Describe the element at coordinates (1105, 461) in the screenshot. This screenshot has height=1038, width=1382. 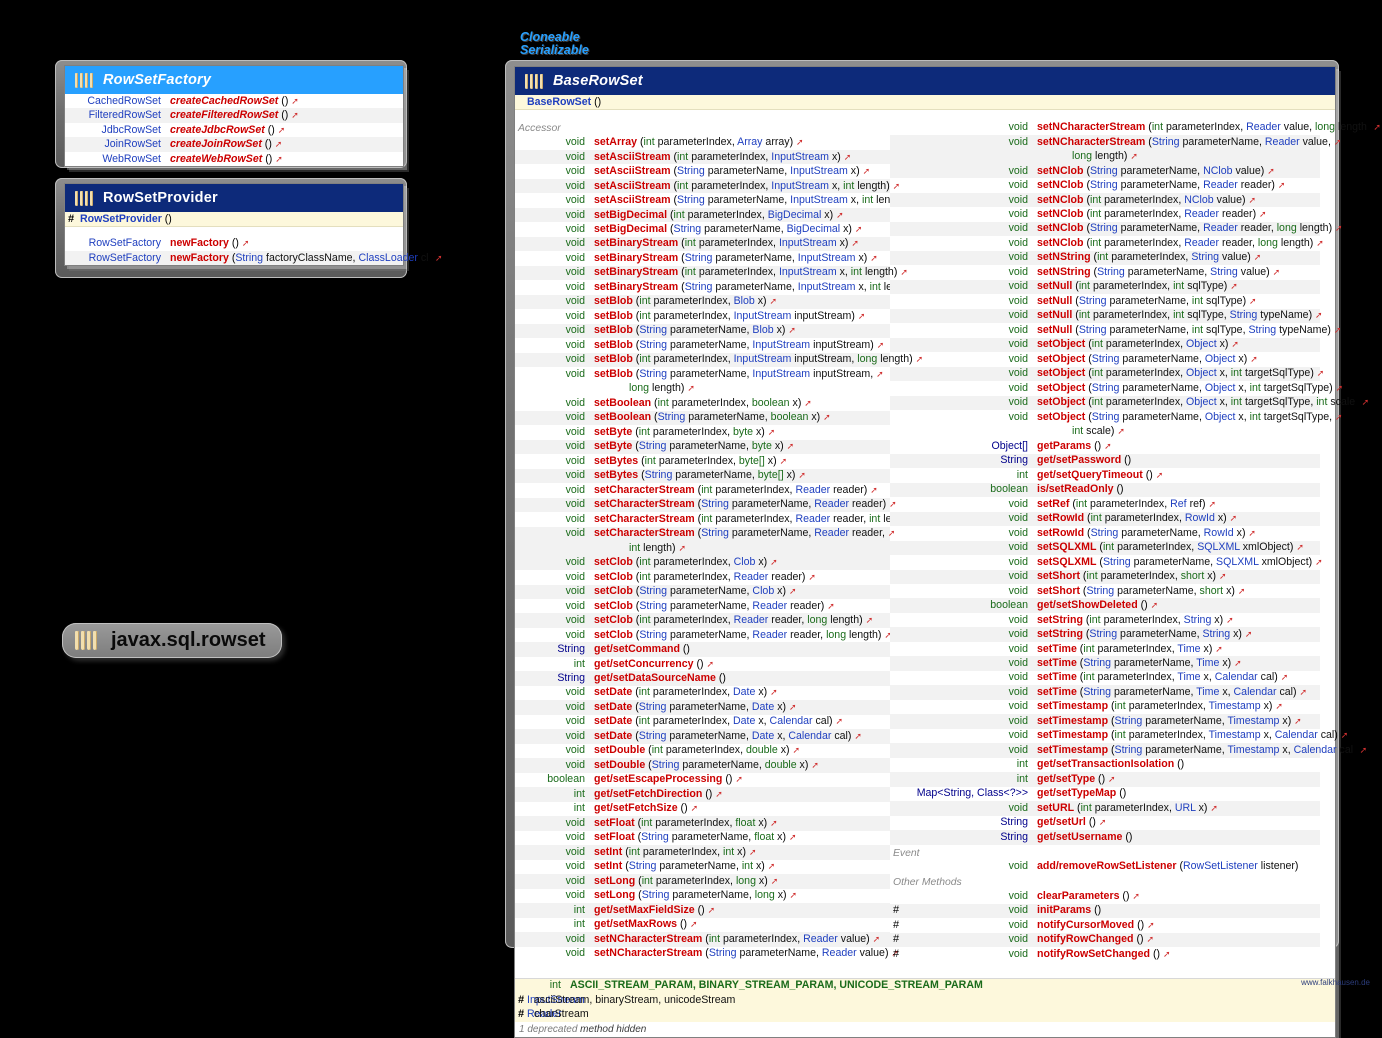
I see `member-row: String get/setPassword ()` at that location.